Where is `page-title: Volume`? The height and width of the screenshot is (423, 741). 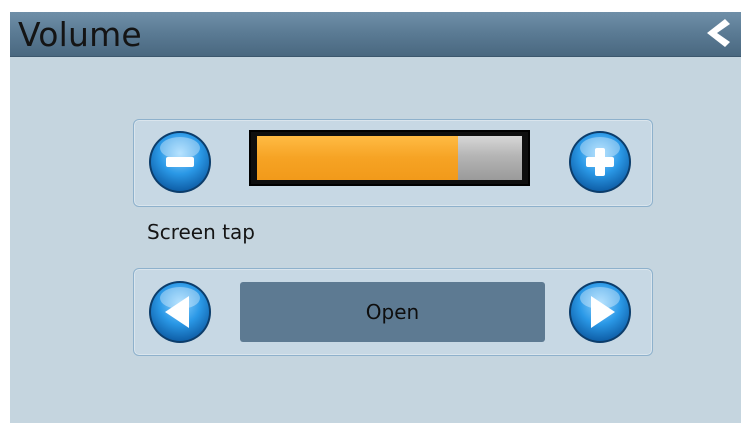
page-title: Volume is located at coordinates (80, 34).